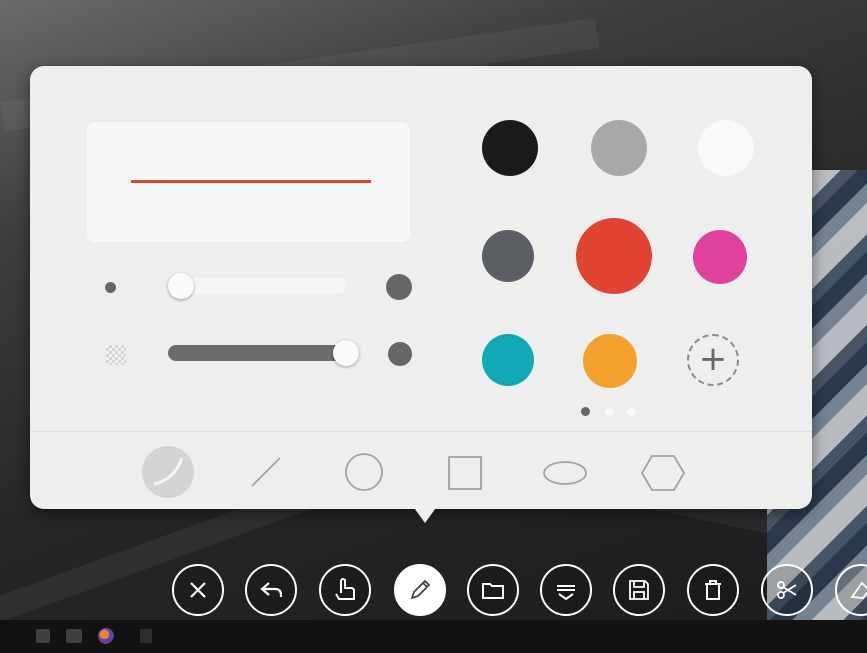  I want to click on color-swatch-red, so click(614, 256).